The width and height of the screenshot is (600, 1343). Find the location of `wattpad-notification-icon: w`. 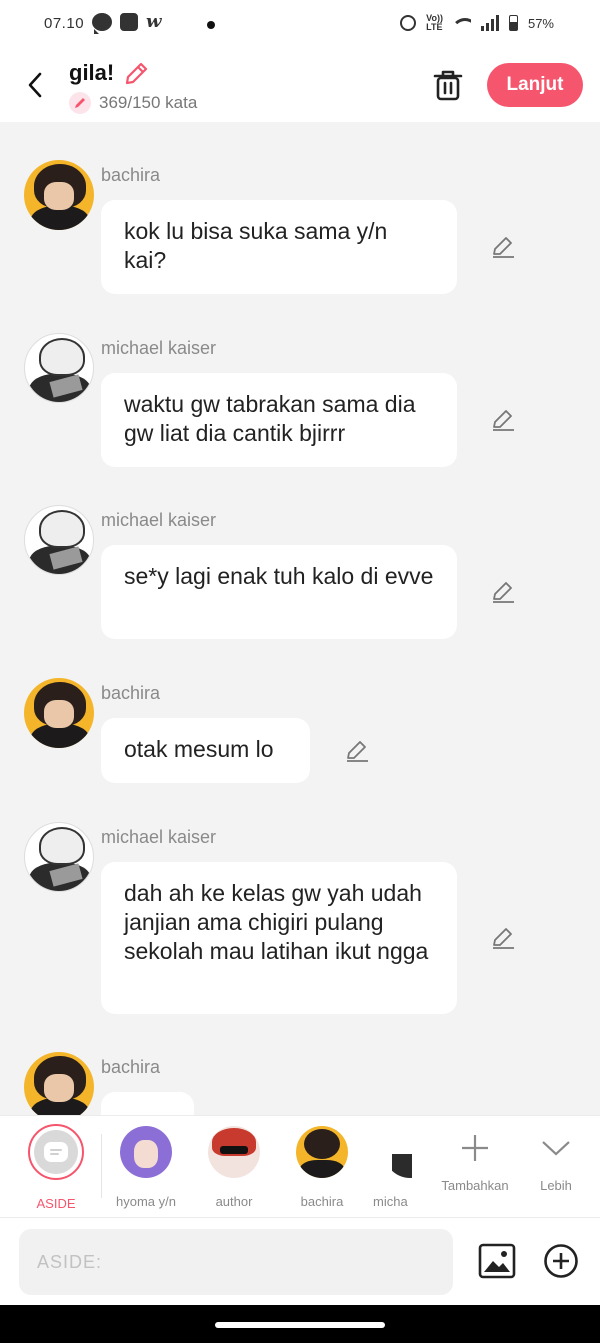

wattpad-notification-icon: w is located at coordinates (154, 21).